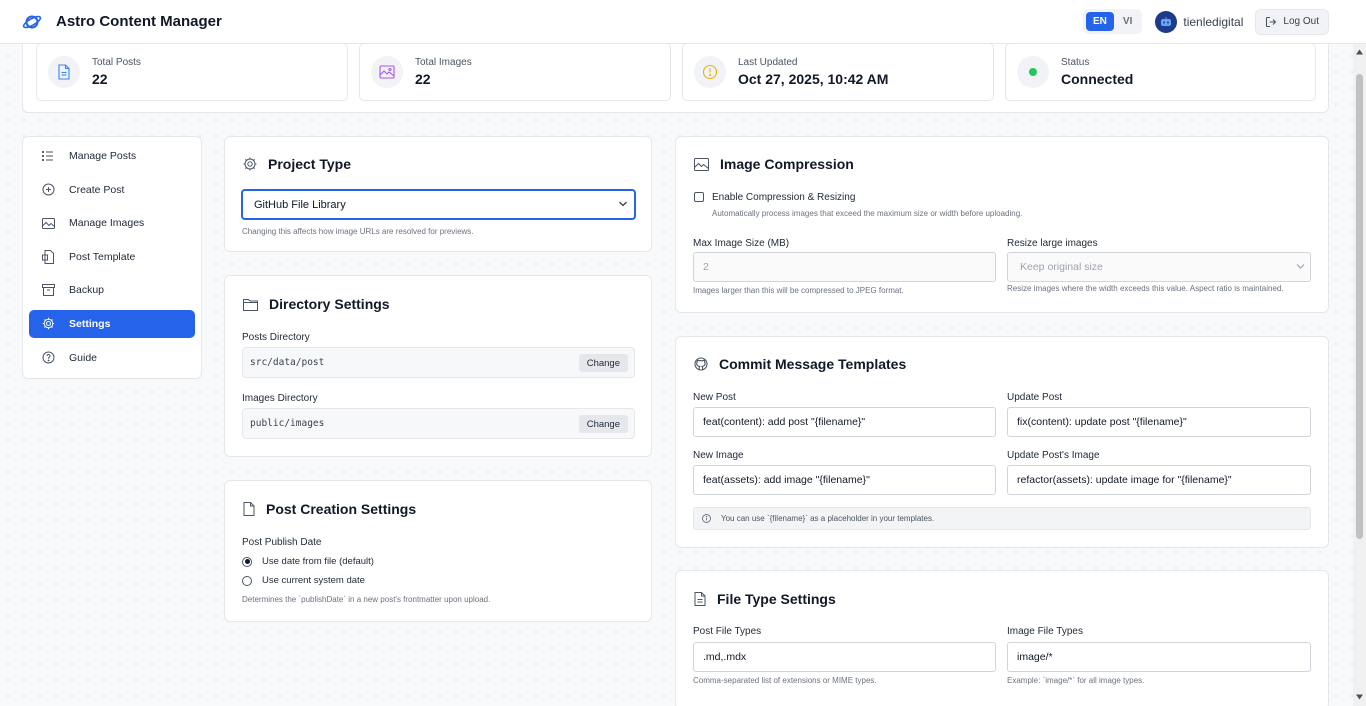 The width and height of the screenshot is (1366, 706). I want to click on update-image-label: Update Post's Image, so click(1053, 455).